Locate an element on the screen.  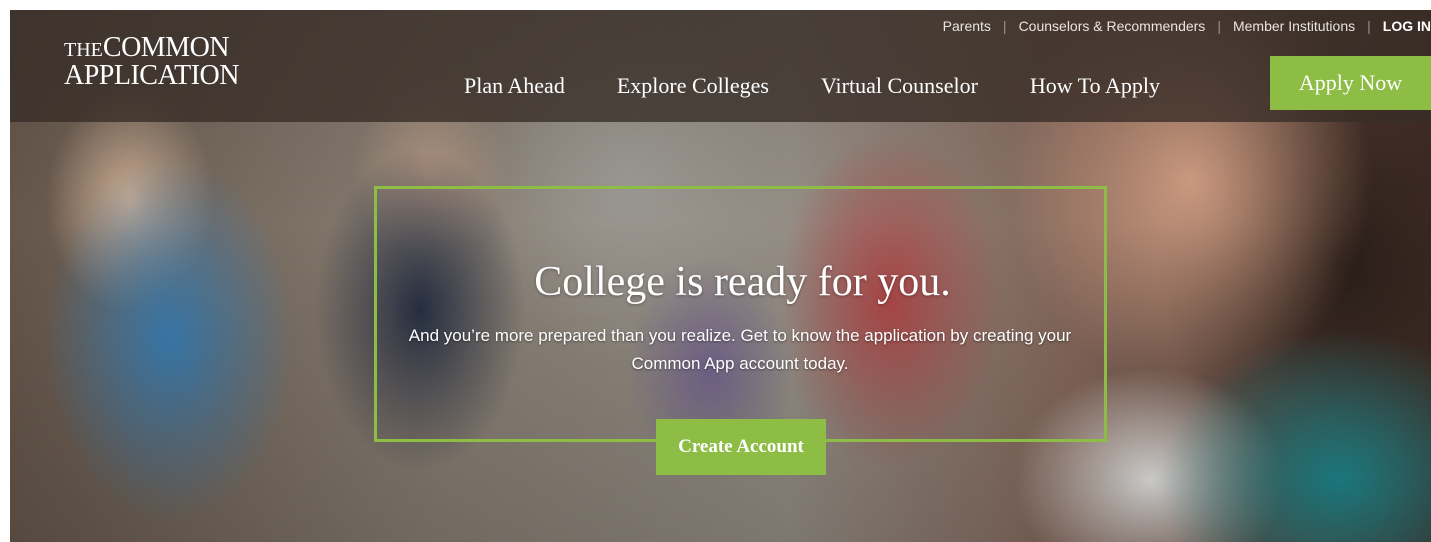
create-account-button: Create Account is located at coordinates (741, 447).